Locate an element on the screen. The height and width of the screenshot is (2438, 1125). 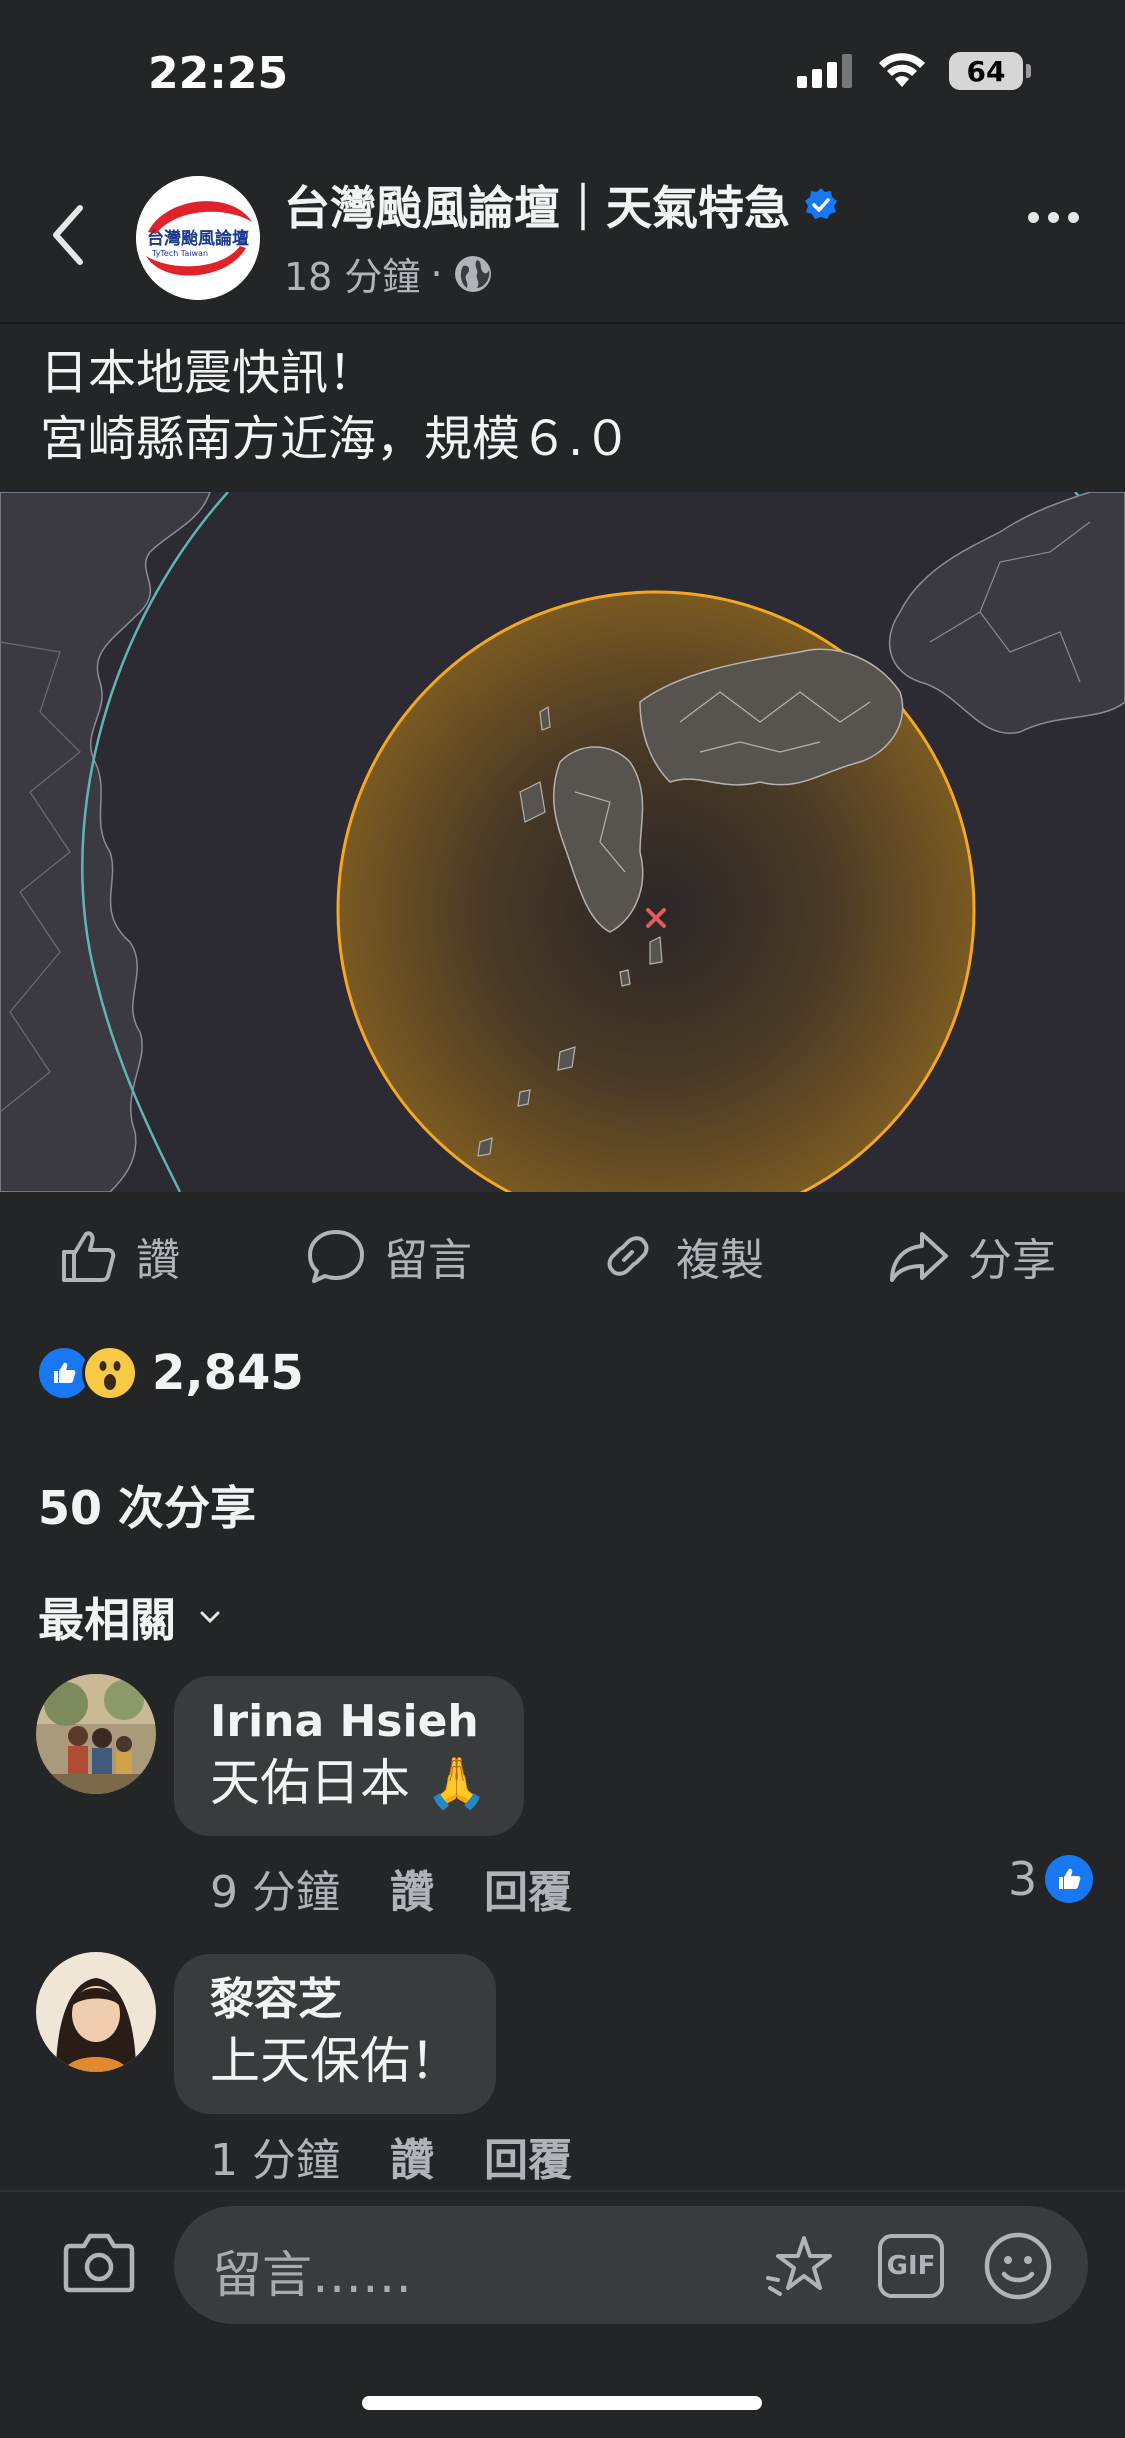
comment-text: 天佑日本 🙏 is located at coordinates (349, 1783).